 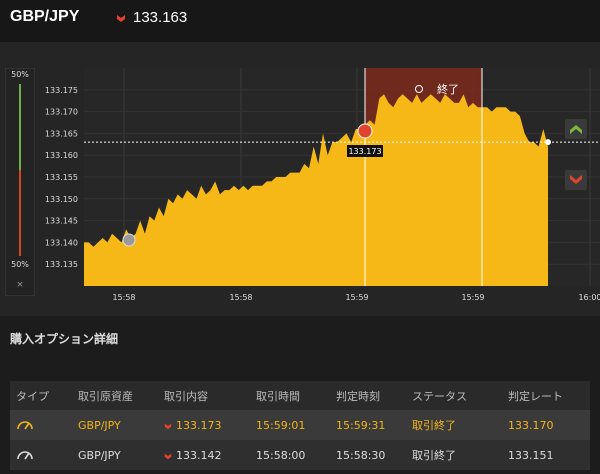 What do you see at coordinates (448, 89) in the screenshot?
I see `closed-band-label: 終了` at bounding box center [448, 89].